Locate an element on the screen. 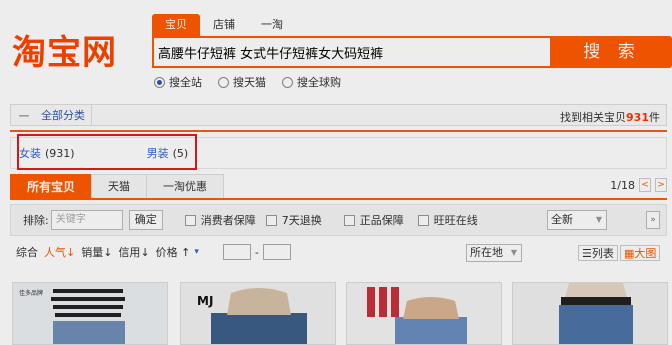 This screenshot has width=672, height=345. all-categories-link: 全部分类 is located at coordinates (63, 115).